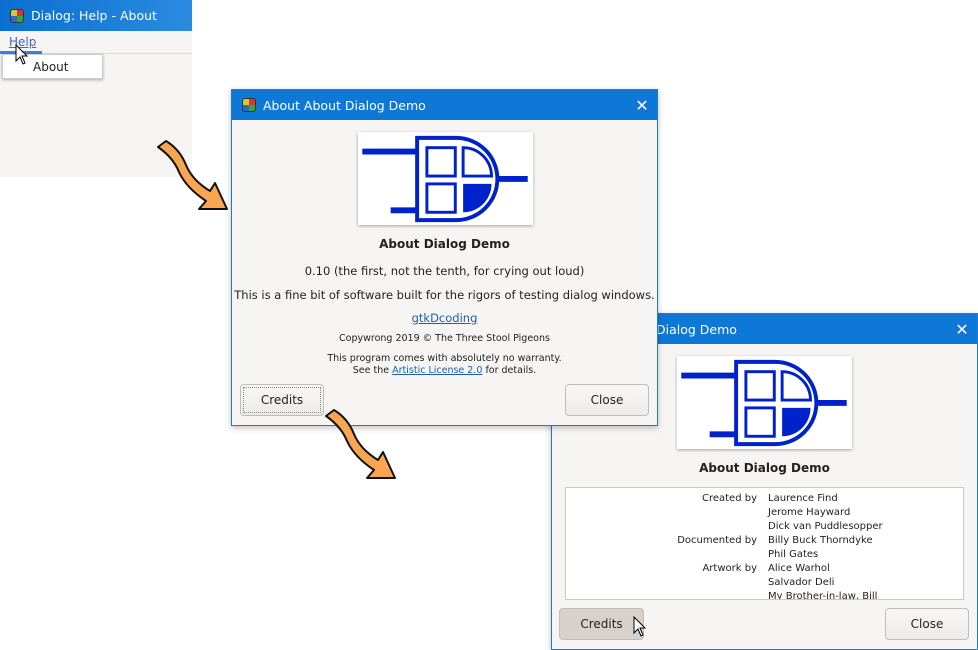 This screenshot has width=978, height=650. I want to click on dialog-title: Dialog Demo, so click(696, 329).